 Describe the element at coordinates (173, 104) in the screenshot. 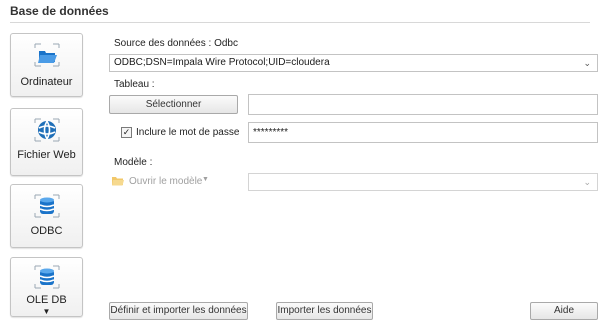

I see `select-button: Sélectionner` at that location.